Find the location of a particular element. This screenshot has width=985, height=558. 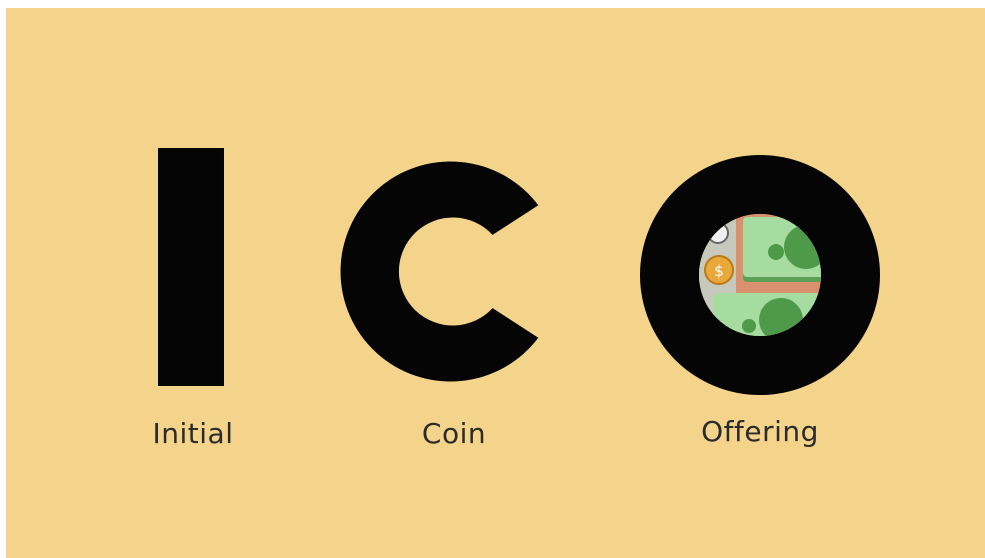

word-initial: Initial is located at coordinates (193, 433).